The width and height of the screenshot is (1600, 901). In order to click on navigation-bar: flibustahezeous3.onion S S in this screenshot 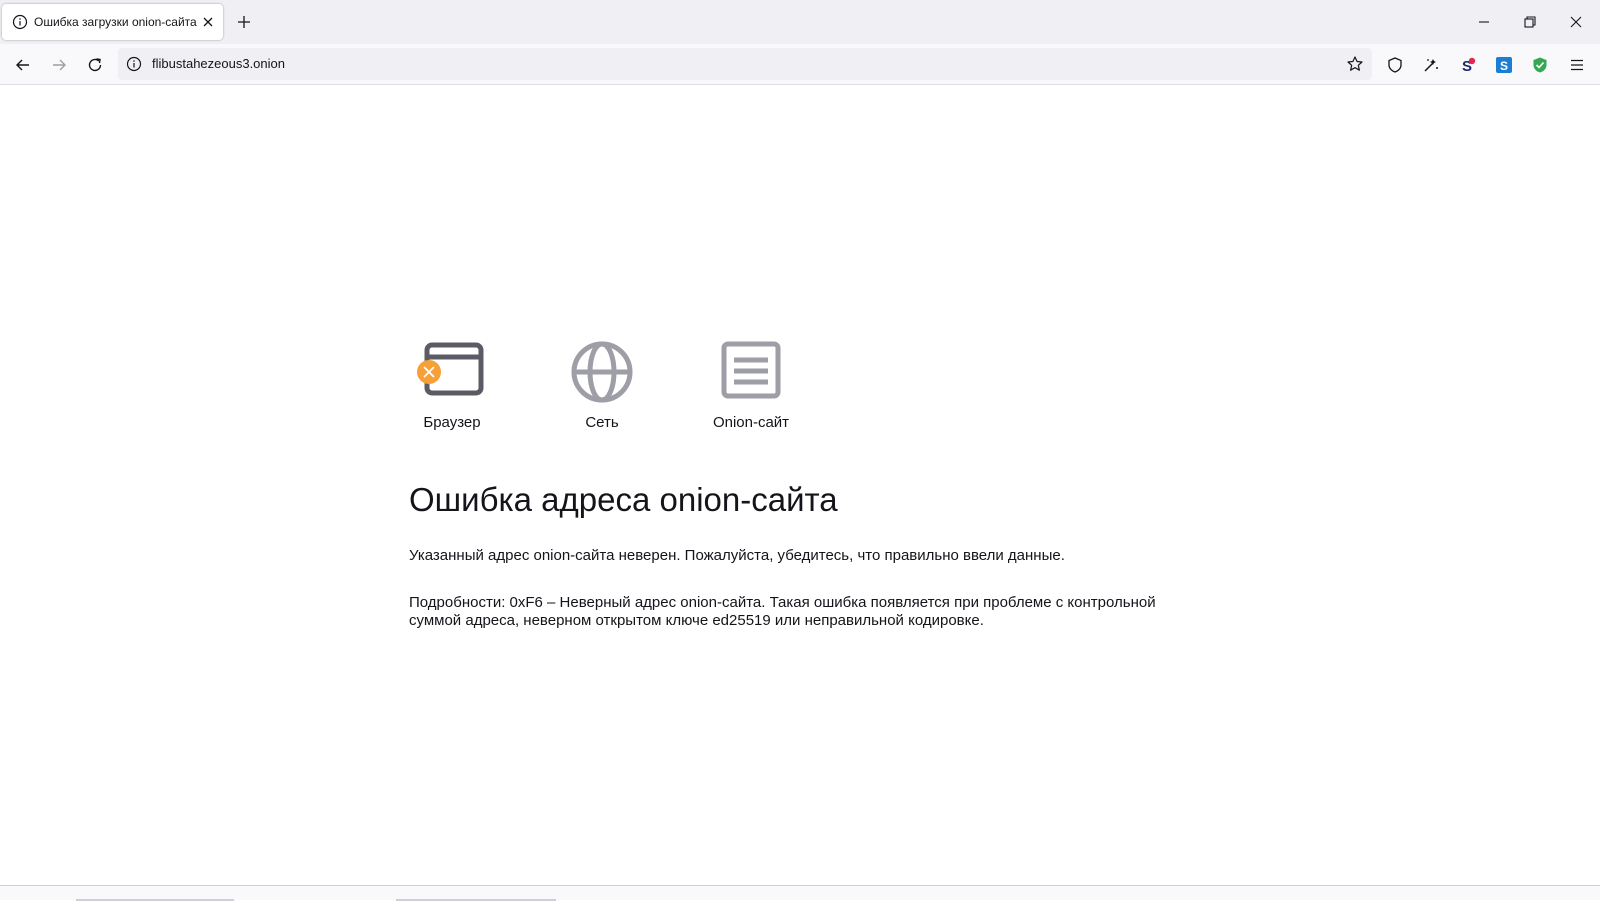, I will do `click(800, 64)`.